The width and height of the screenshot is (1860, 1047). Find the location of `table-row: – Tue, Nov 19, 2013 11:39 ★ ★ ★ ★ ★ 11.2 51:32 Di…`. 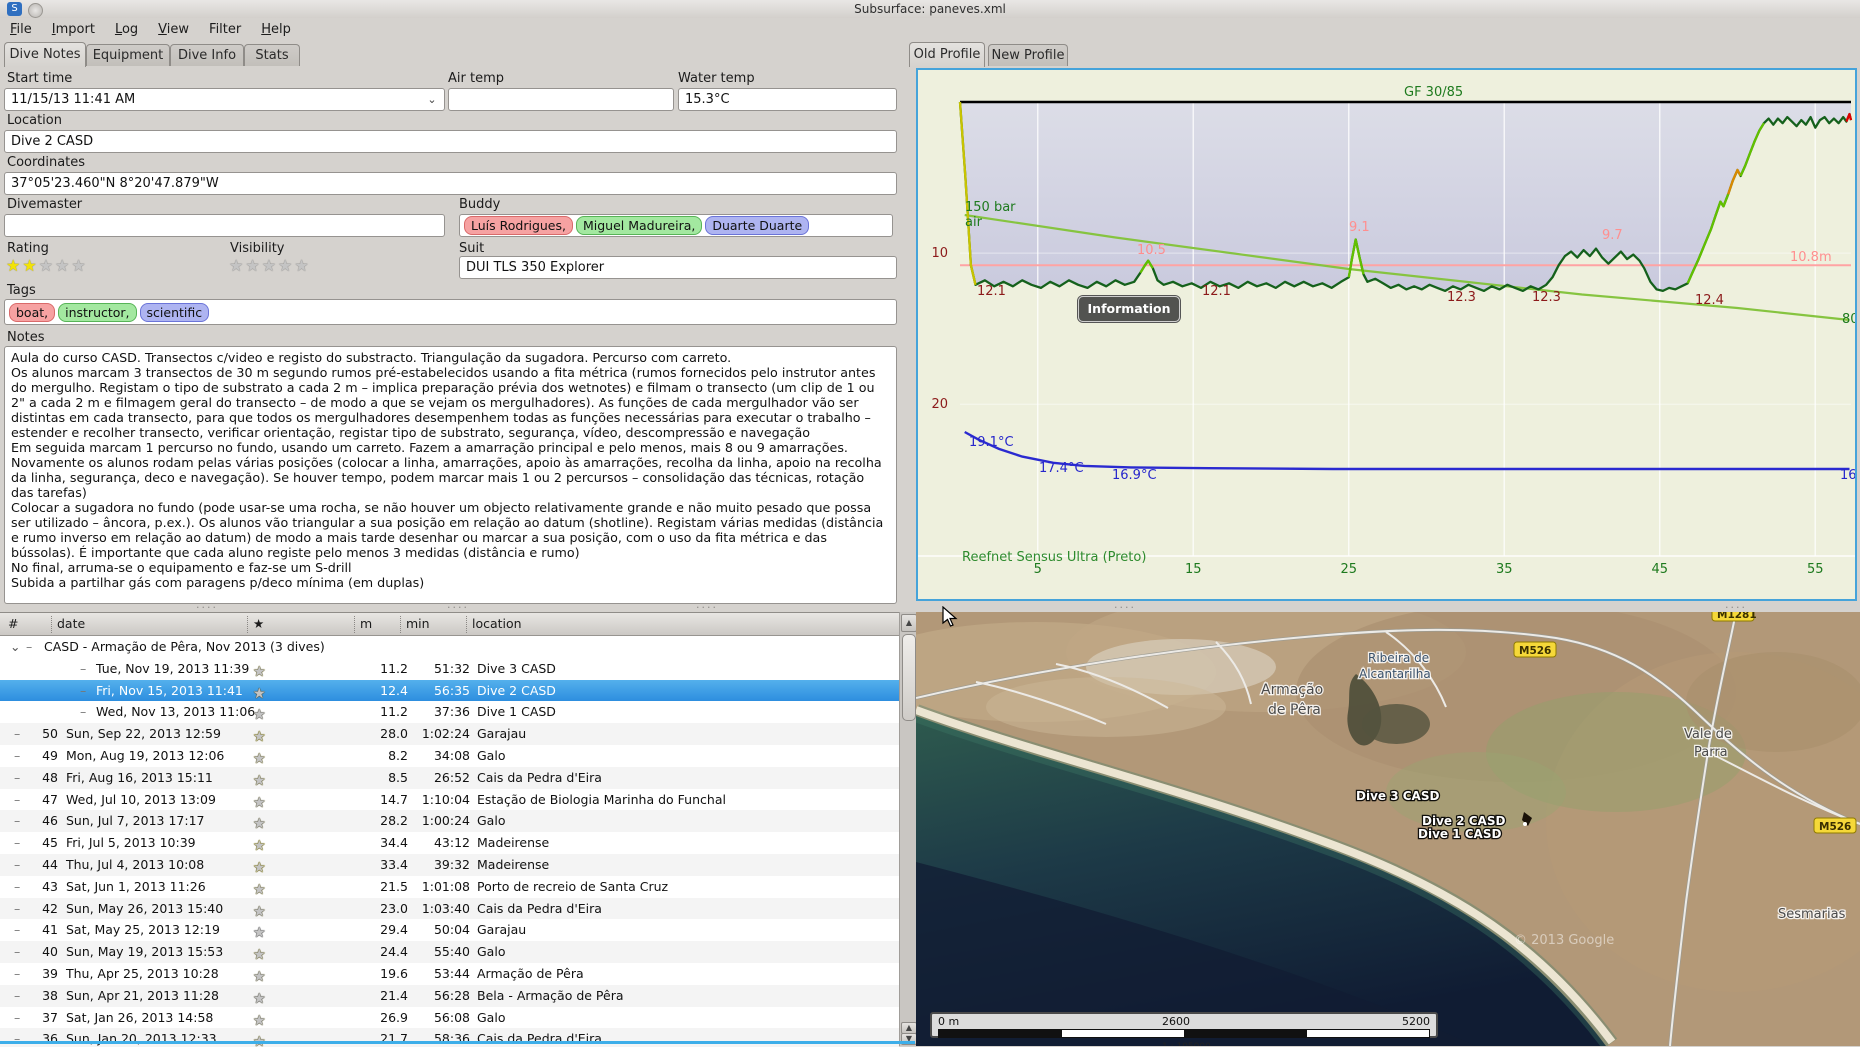

table-row: – Tue, Nov 19, 2013 11:39 ★ ★ ★ ★ ★ 11.2 51:32 Di… is located at coordinates (449, 669).